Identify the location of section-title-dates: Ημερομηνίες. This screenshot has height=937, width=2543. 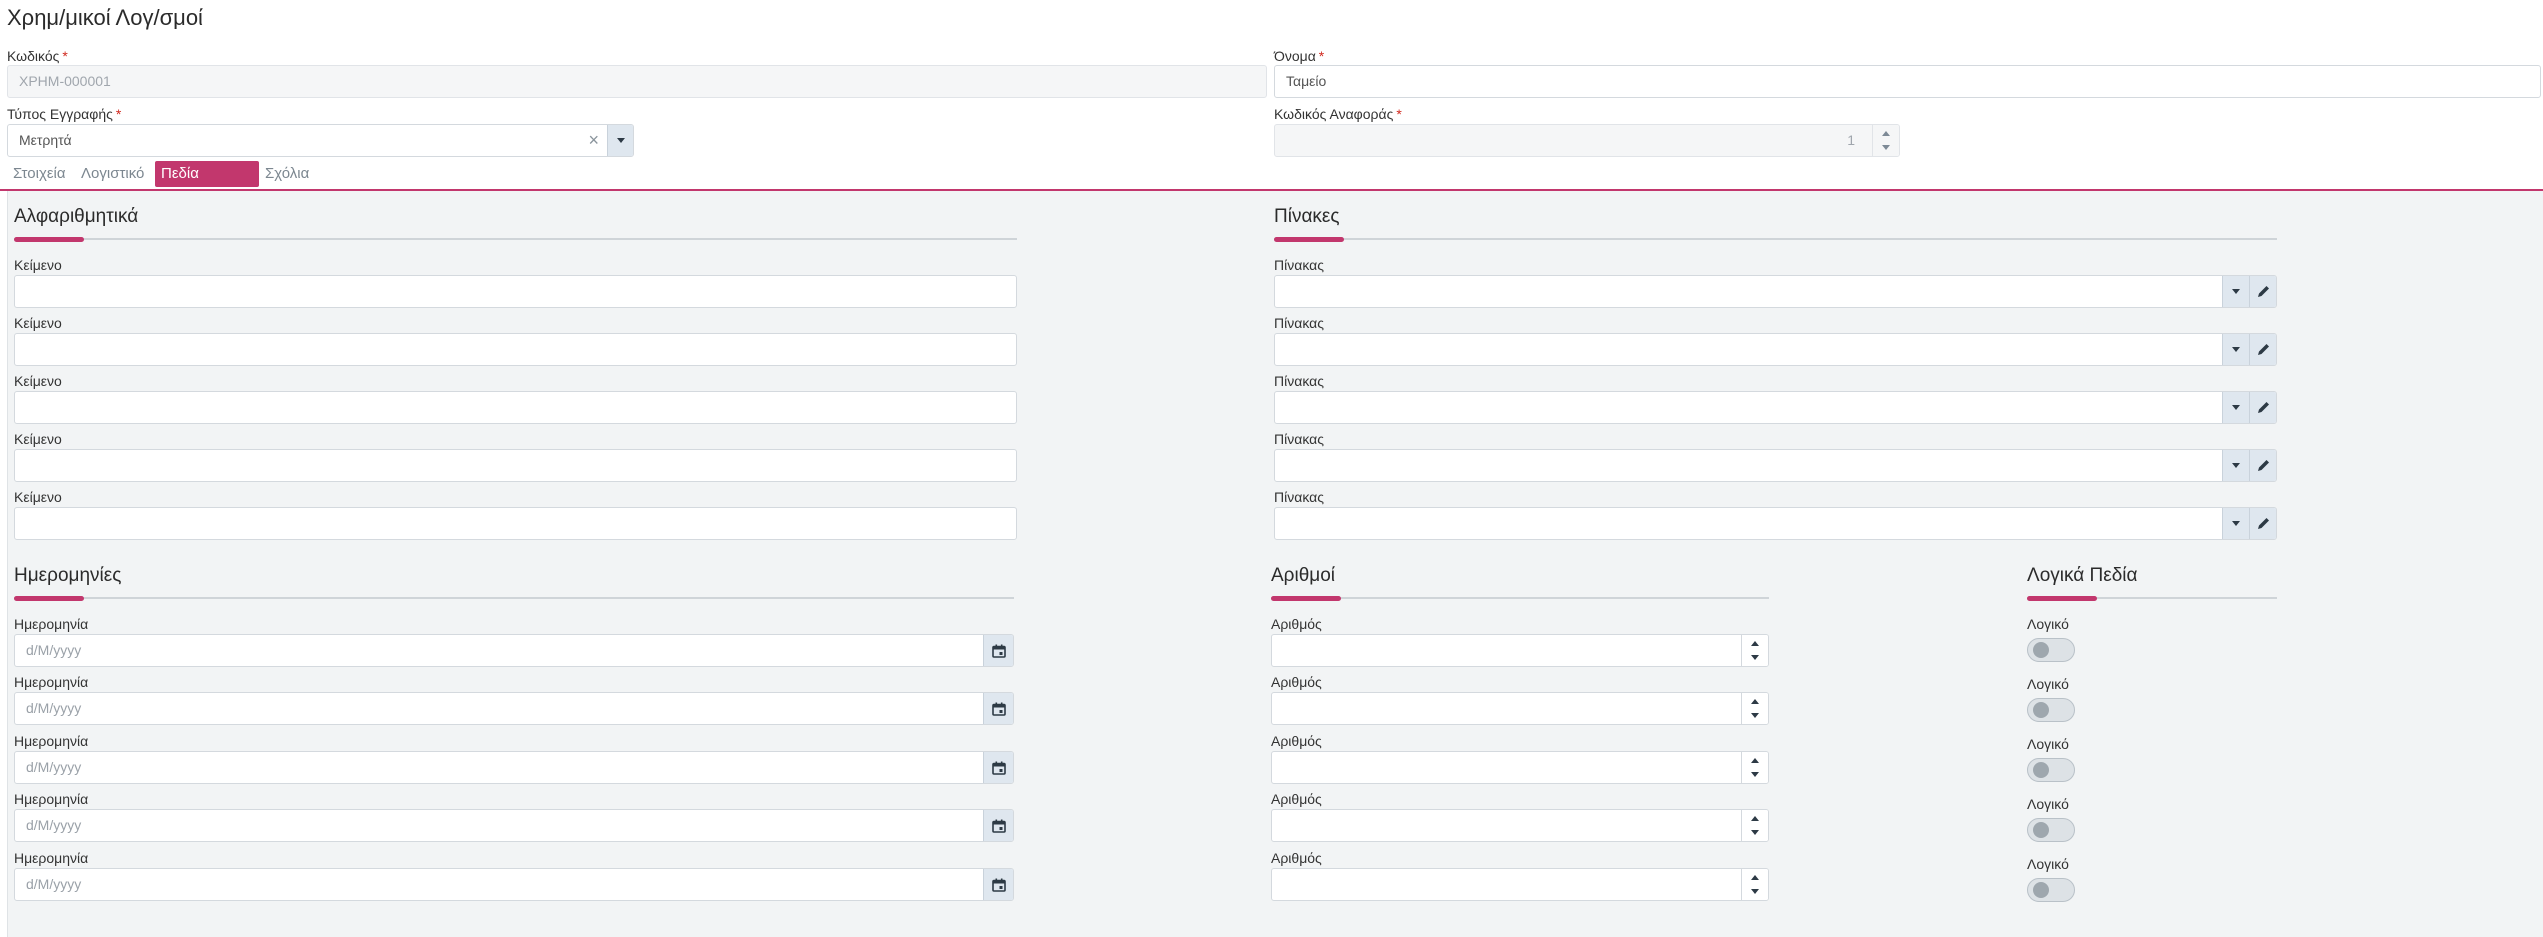
(68, 575).